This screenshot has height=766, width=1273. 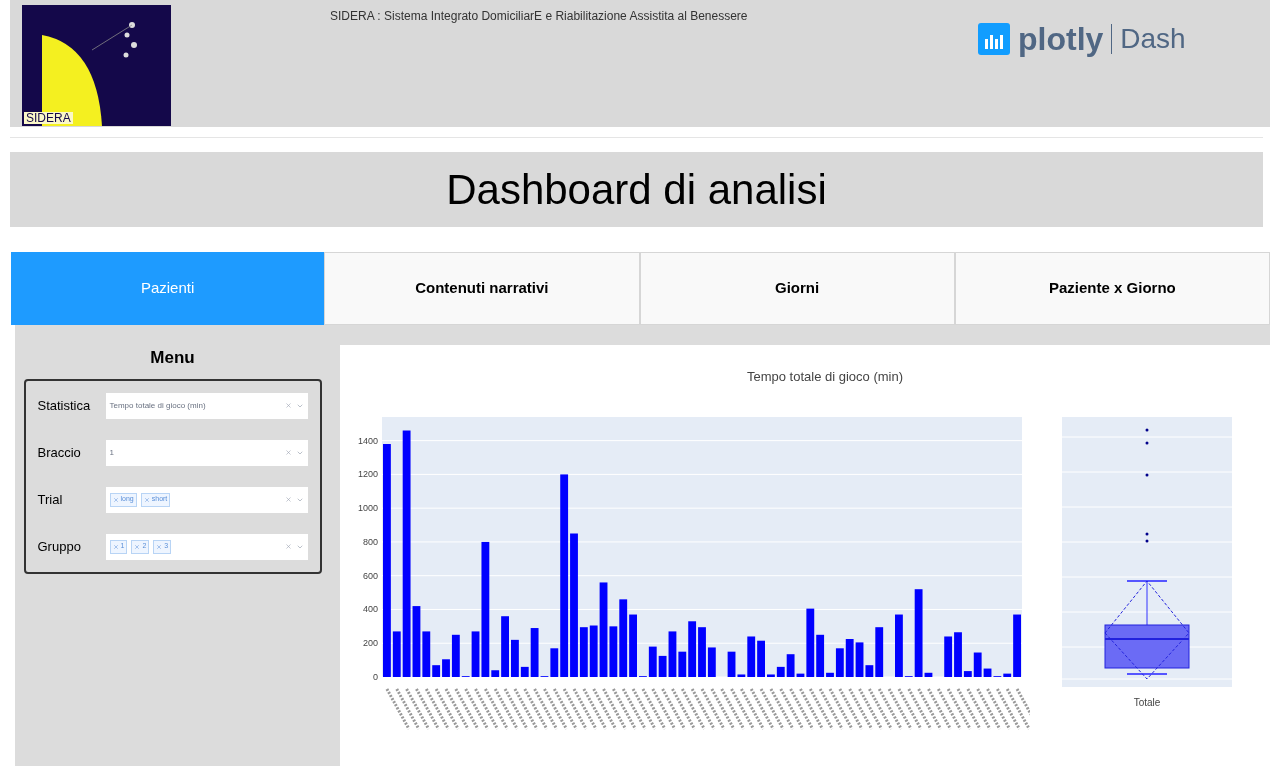 I want to click on tab: Pazienti, so click(x=168, y=288).